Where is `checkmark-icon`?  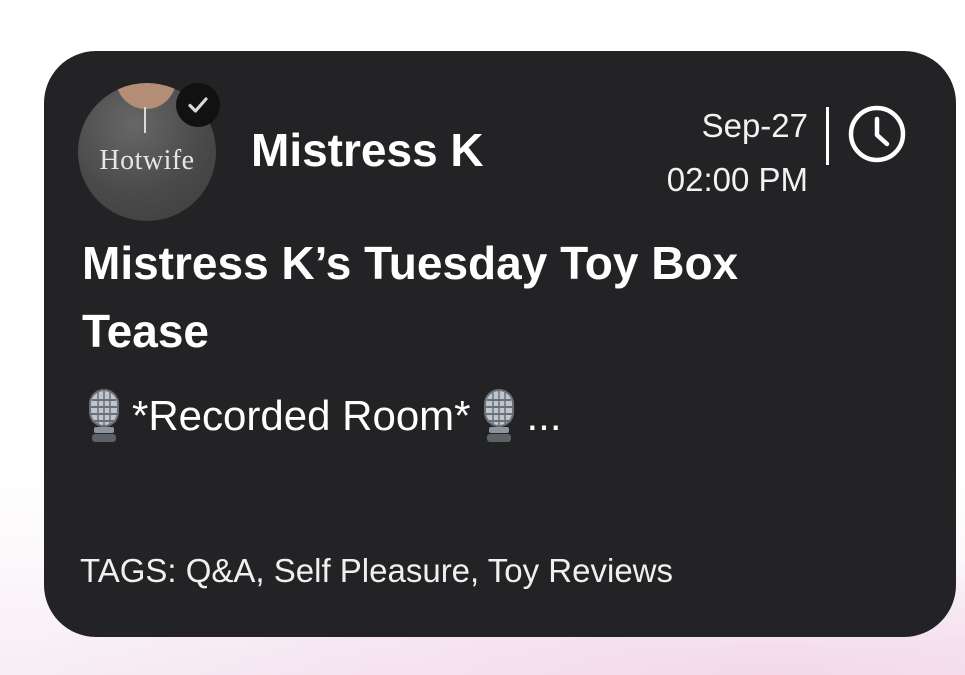
checkmark-icon is located at coordinates (198, 105).